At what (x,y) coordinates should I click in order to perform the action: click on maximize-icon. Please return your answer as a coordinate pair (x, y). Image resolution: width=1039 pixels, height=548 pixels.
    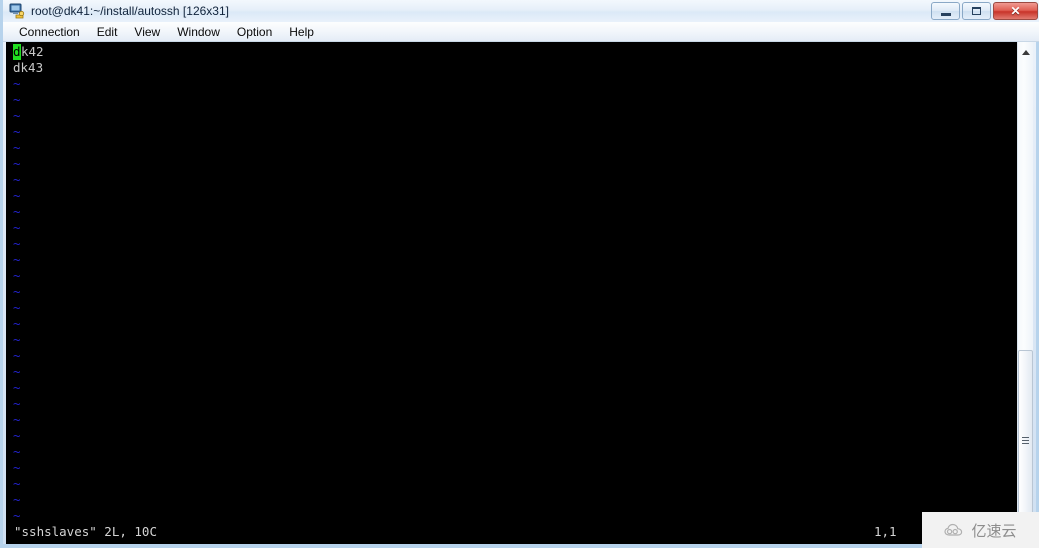
    Looking at the image, I should click on (976, 11).